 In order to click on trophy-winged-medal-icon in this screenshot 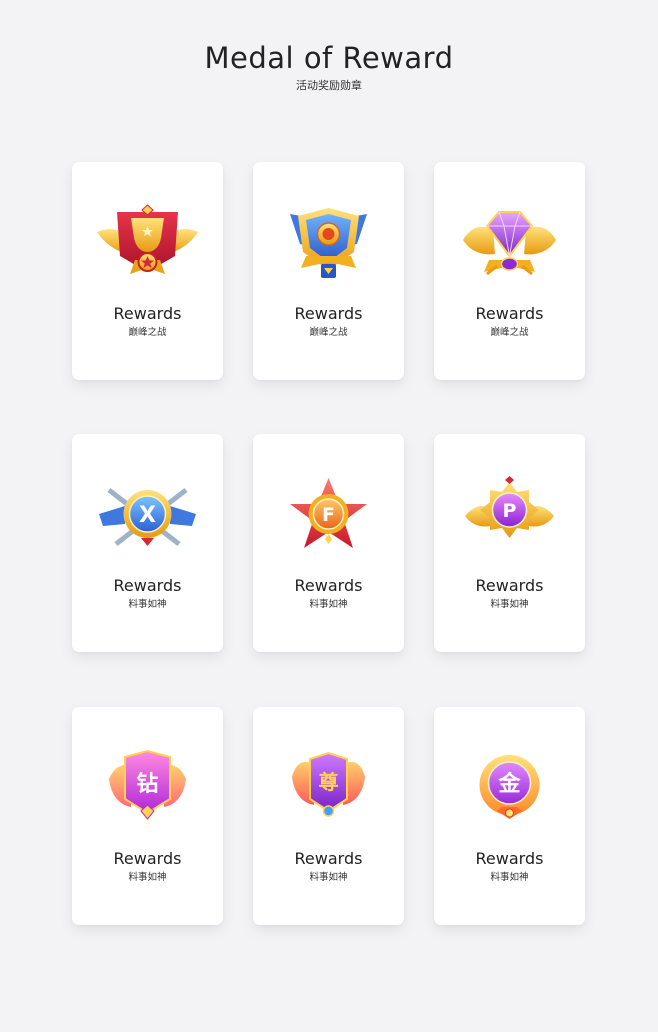, I will do `click(147, 239)`.